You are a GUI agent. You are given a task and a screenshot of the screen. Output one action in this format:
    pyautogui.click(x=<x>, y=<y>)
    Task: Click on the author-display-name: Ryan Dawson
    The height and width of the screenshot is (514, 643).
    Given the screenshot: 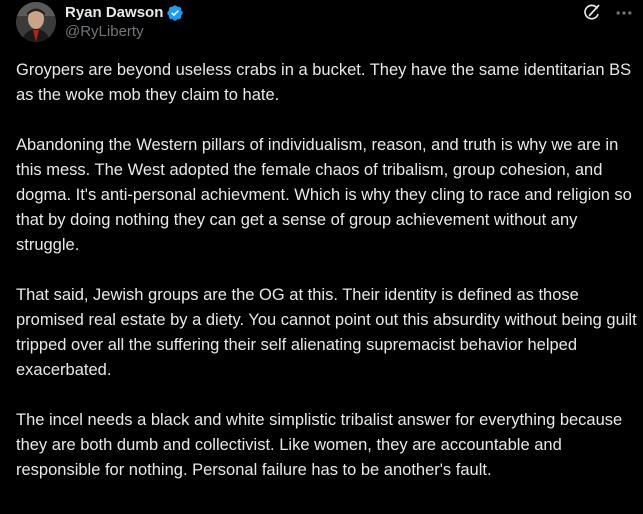 What is the action you would take?
    pyautogui.click(x=114, y=13)
    